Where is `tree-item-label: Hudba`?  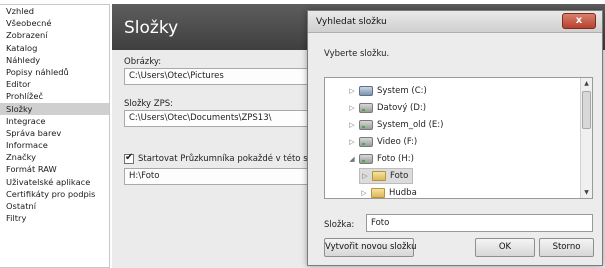 tree-item-label: Hudba is located at coordinates (403, 193).